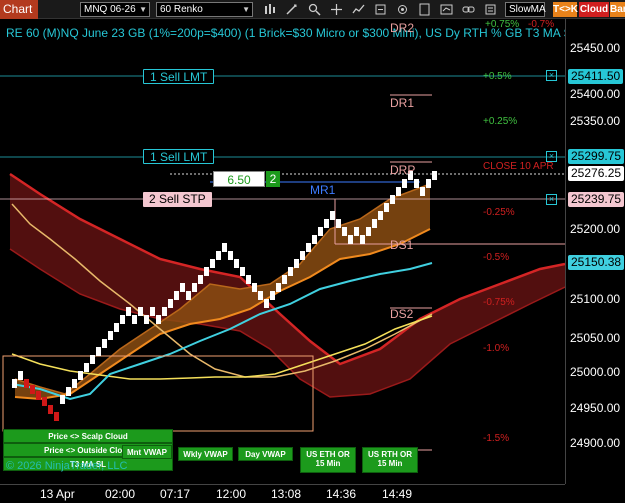 The height and width of the screenshot is (503, 625). What do you see at coordinates (596, 262) in the screenshot?
I see `ma-price-tag: 25150.38` at bounding box center [596, 262].